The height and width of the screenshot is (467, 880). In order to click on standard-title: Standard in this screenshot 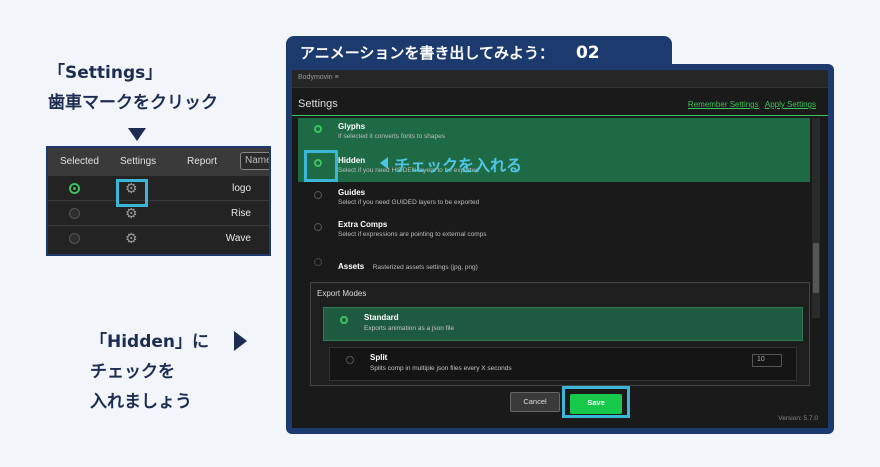, I will do `click(381, 317)`.